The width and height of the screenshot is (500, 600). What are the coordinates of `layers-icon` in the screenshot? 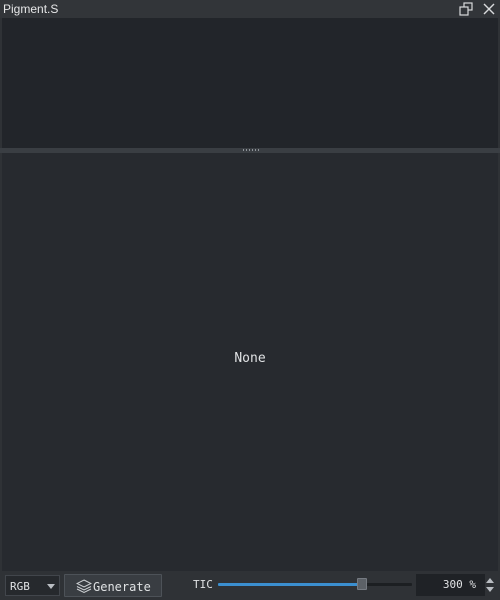 It's located at (84, 586).